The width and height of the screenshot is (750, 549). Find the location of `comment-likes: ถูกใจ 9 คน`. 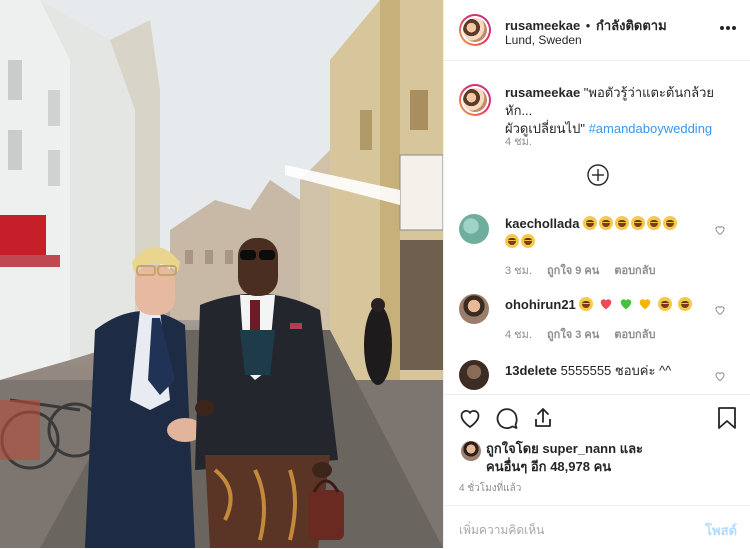

comment-likes: ถูกใจ 9 คน is located at coordinates (573, 271).